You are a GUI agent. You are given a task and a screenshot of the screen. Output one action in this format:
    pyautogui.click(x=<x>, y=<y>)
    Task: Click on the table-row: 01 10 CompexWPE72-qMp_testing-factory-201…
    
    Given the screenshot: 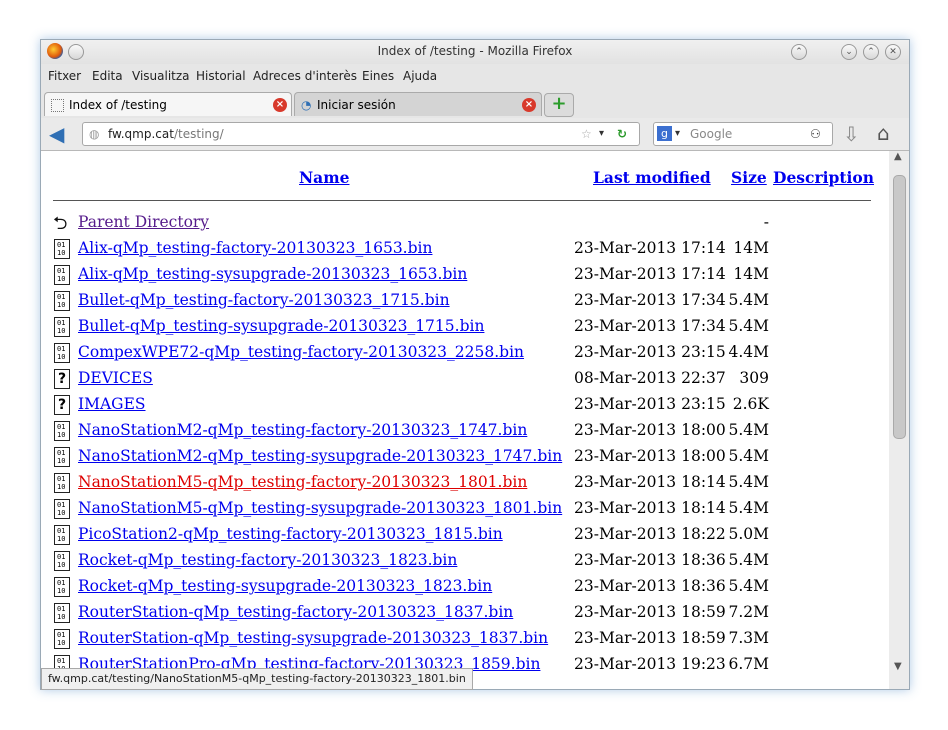 What is the action you would take?
    pyautogui.click(x=465, y=353)
    